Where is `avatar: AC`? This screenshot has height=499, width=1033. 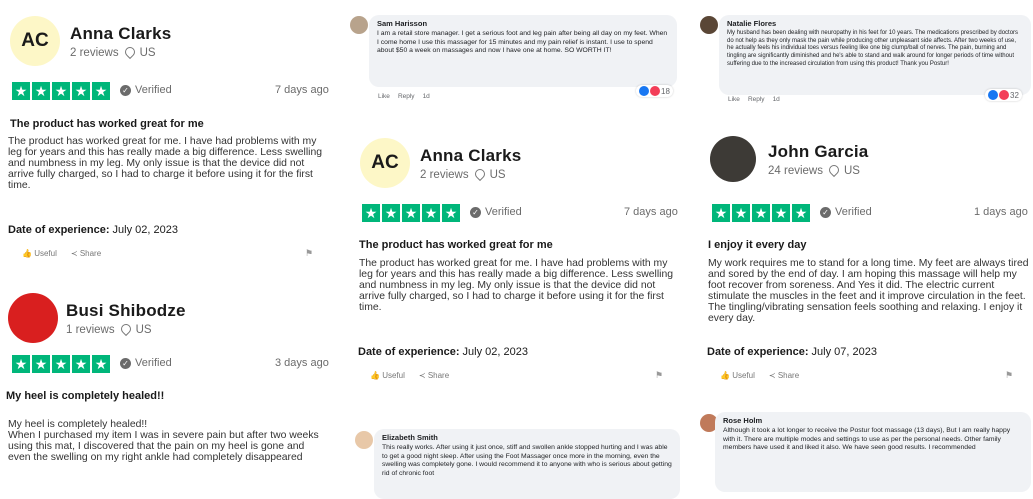
avatar: AC is located at coordinates (35, 41).